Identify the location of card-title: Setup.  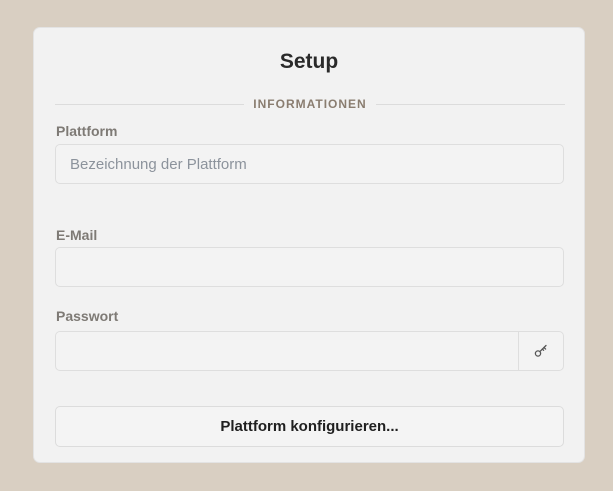
(309, 61).